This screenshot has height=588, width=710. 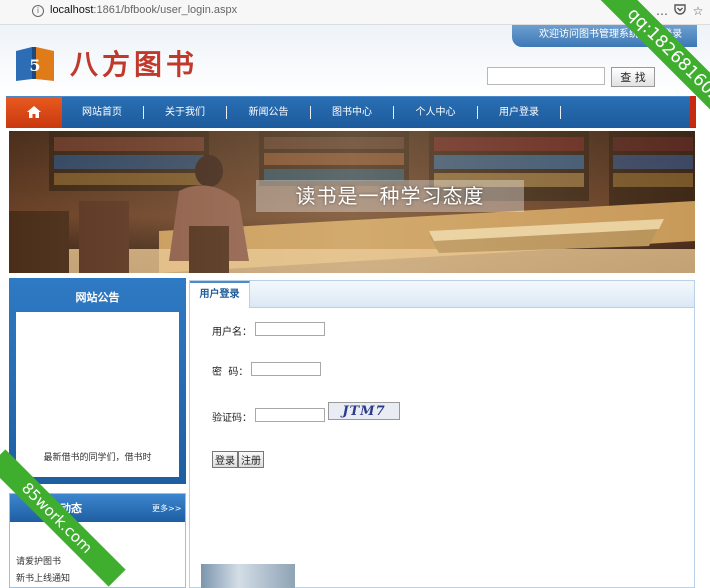 I want to click on nav-item-news: 新闻公告, so click(x=268, y=112).